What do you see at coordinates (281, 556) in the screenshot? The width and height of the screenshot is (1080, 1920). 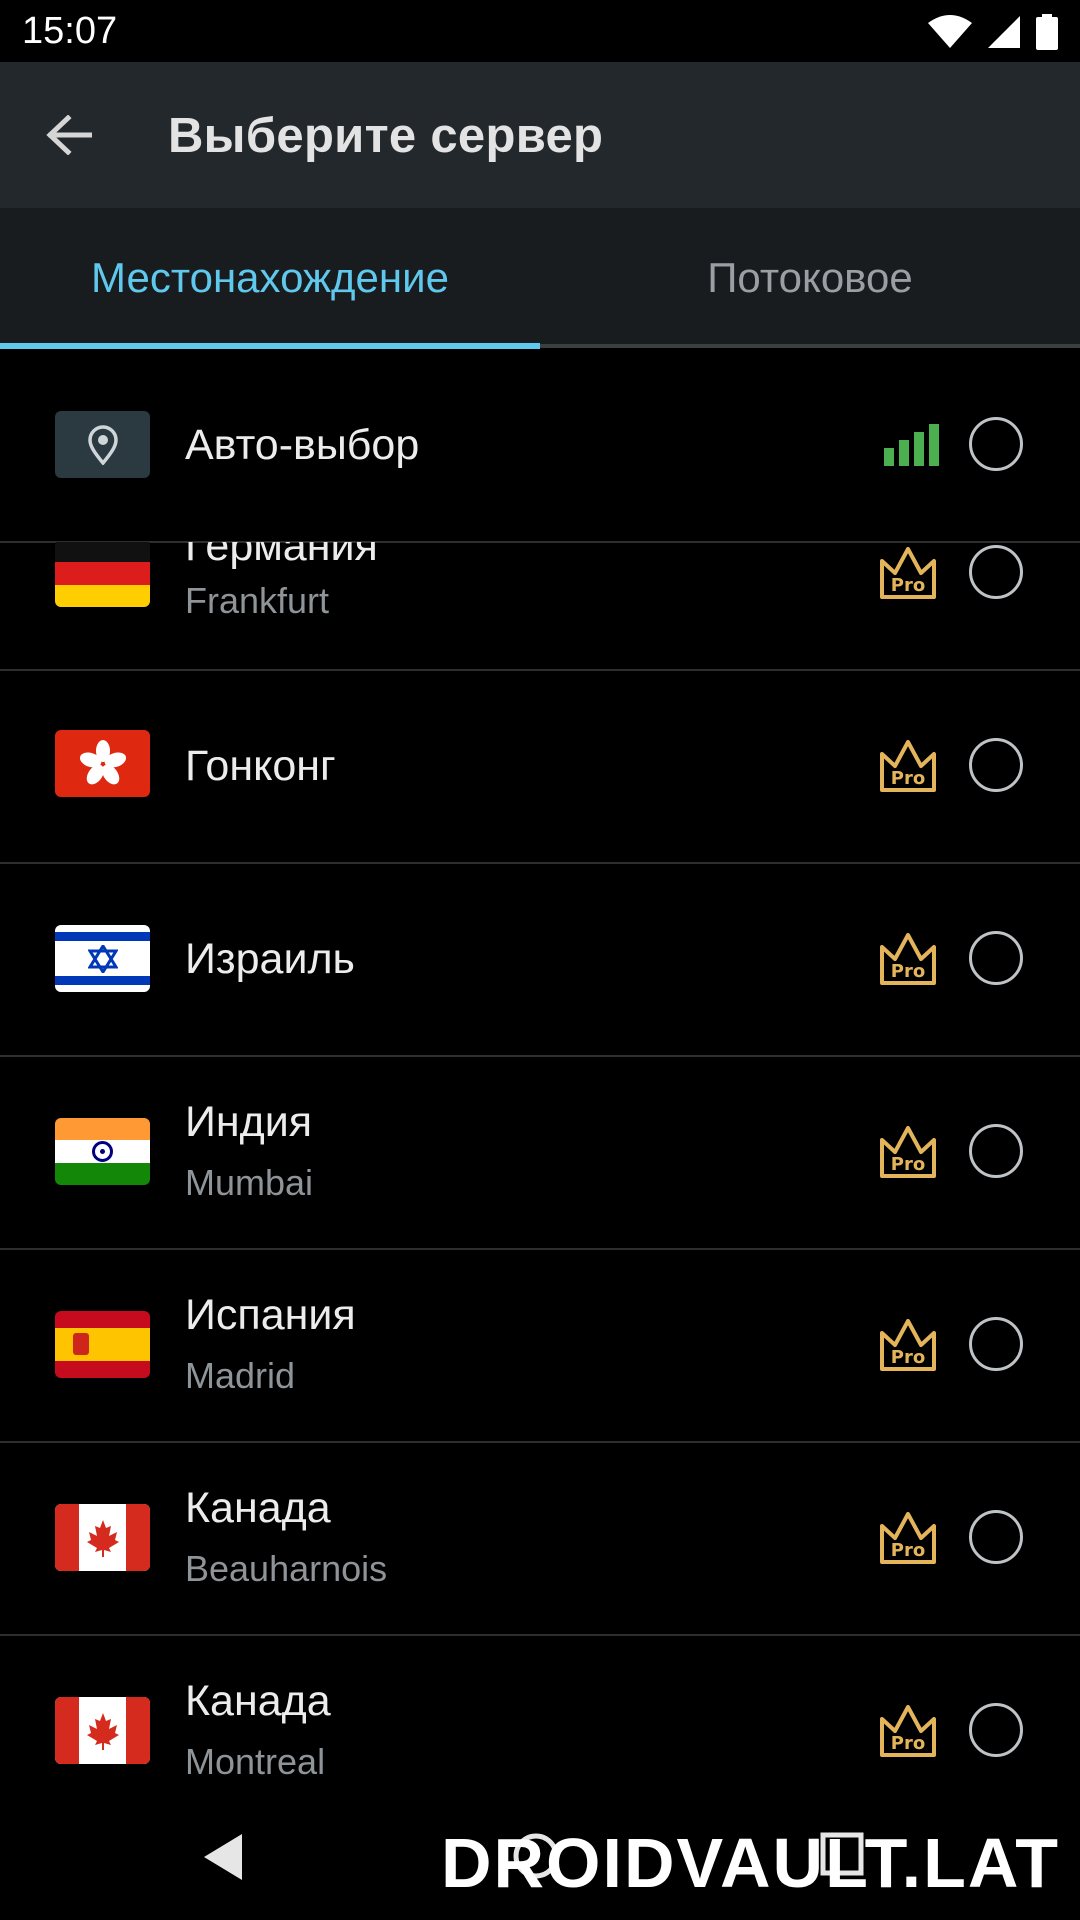 I see `server-name: Германия` at bounding box center [281, 556].